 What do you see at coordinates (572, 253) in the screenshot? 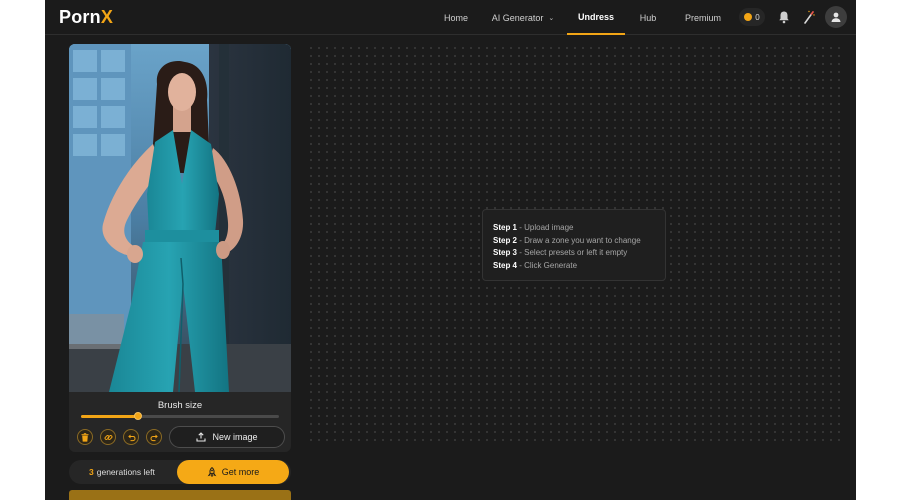
I see `step-3-text: - Select presets or left it empty` at bounding box center [572, 253].